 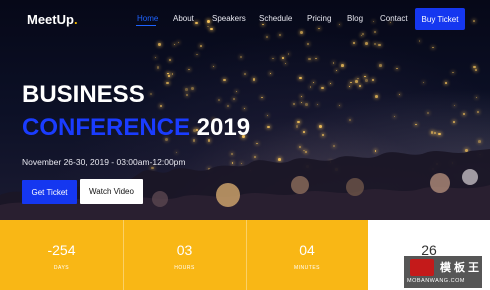 What do you see at coordinates (104, 162) in the screenshot?
I see `event-date: November 26-30, 2019 - 03:00am-12:00pm` at bounding box center [104, 162].